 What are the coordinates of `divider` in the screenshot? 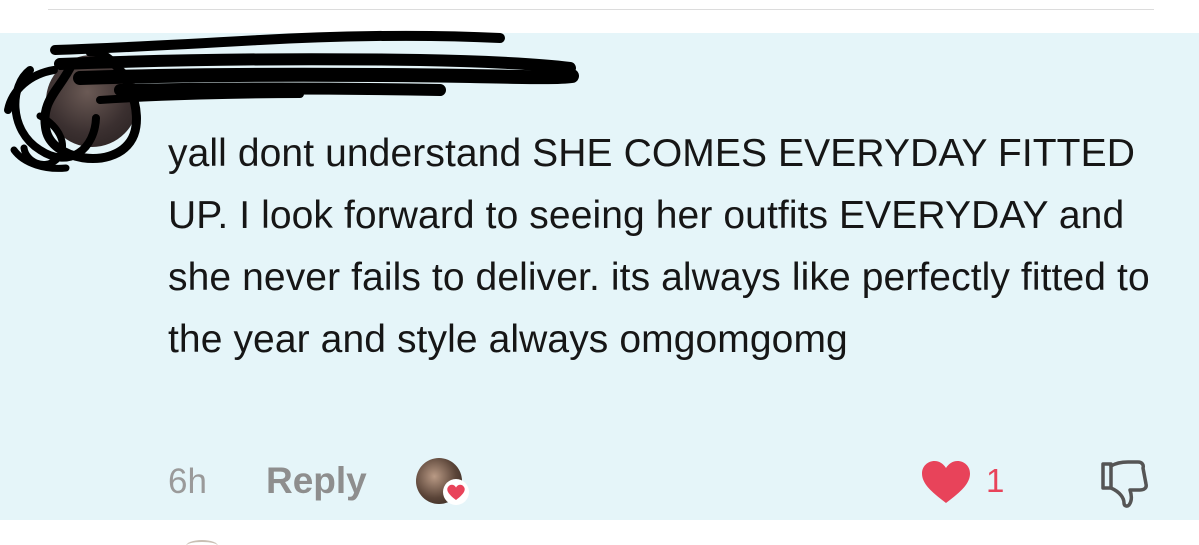 It's located at (601, 9).